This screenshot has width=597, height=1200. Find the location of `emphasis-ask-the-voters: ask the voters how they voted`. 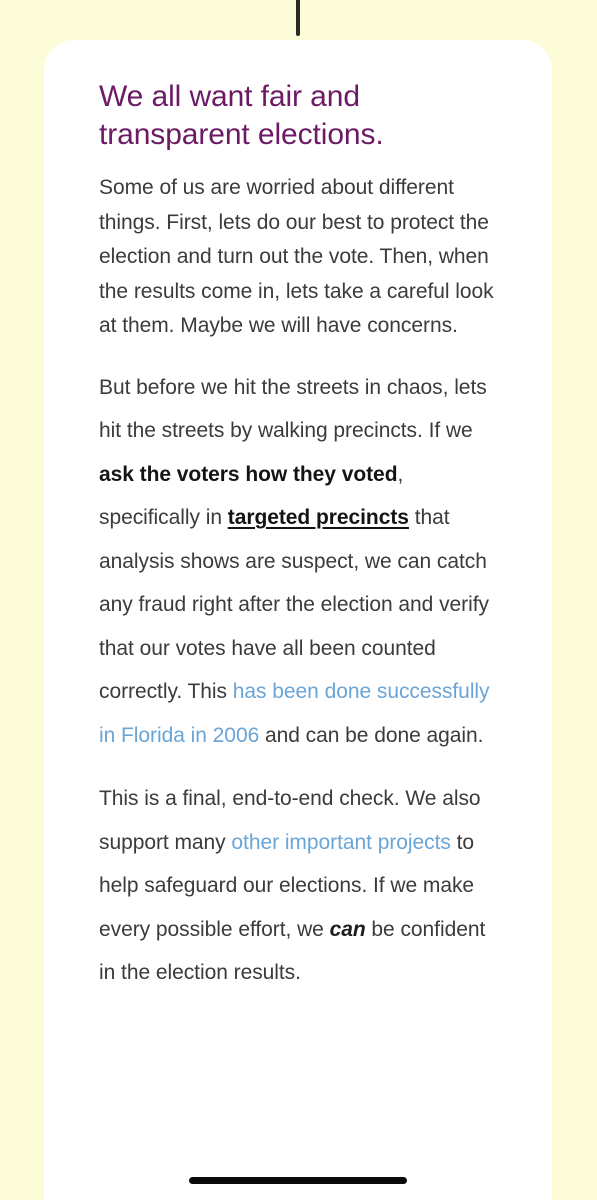

emphasis-ask-the-voters: ask the voters how they voted is located at coordinates (248, 474).